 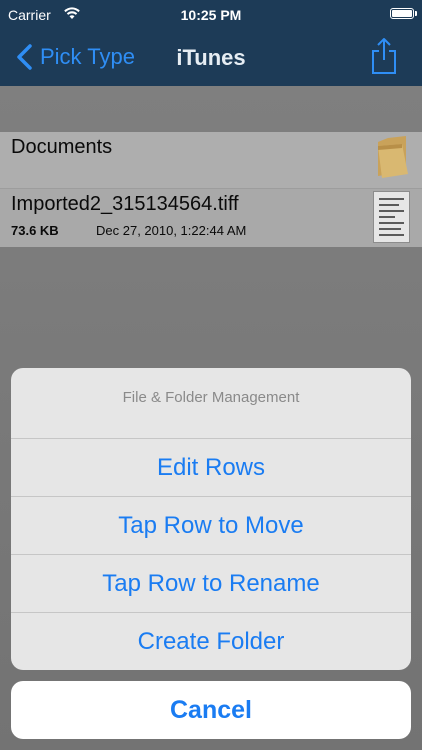 I want to click on tap-row-to-rename-button: Tap Row to Rename, so click(x=211, y=583).